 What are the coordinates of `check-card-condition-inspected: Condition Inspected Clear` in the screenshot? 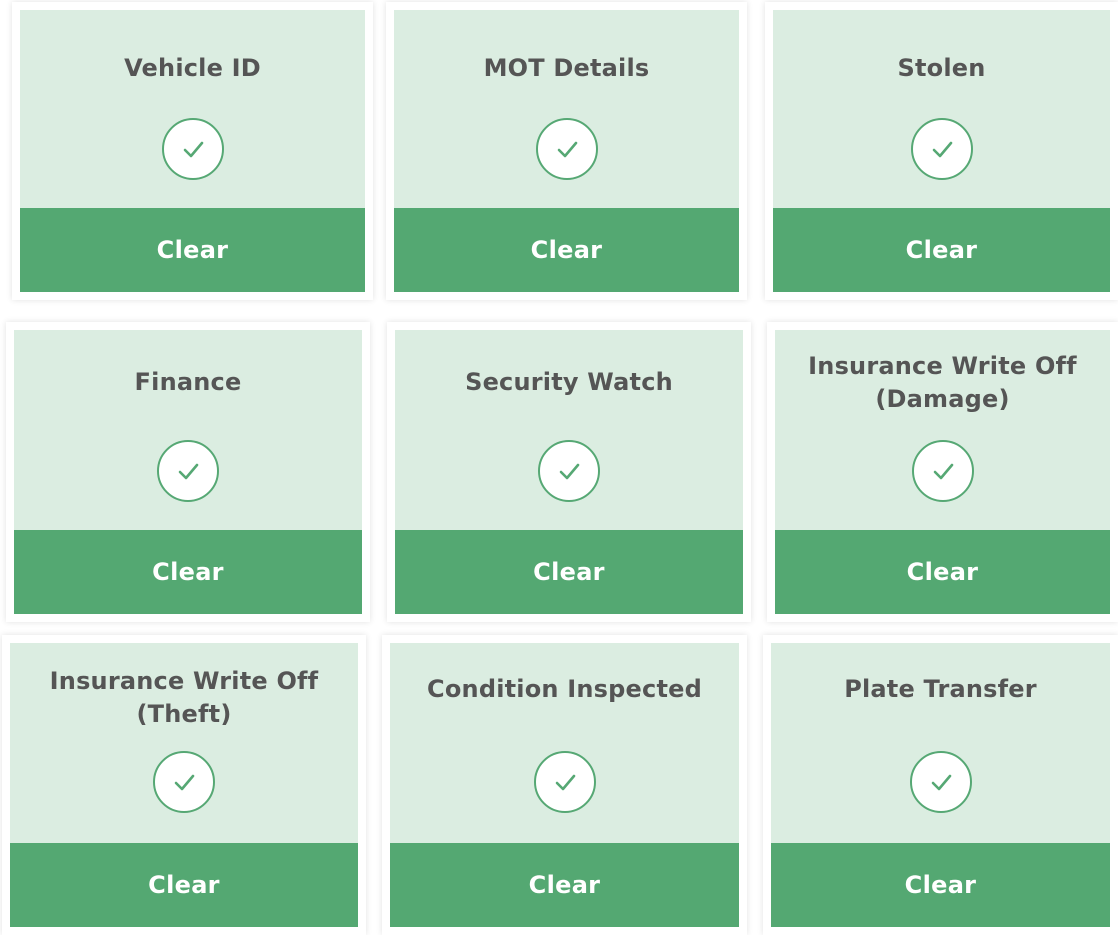 It's located at (564, 785).